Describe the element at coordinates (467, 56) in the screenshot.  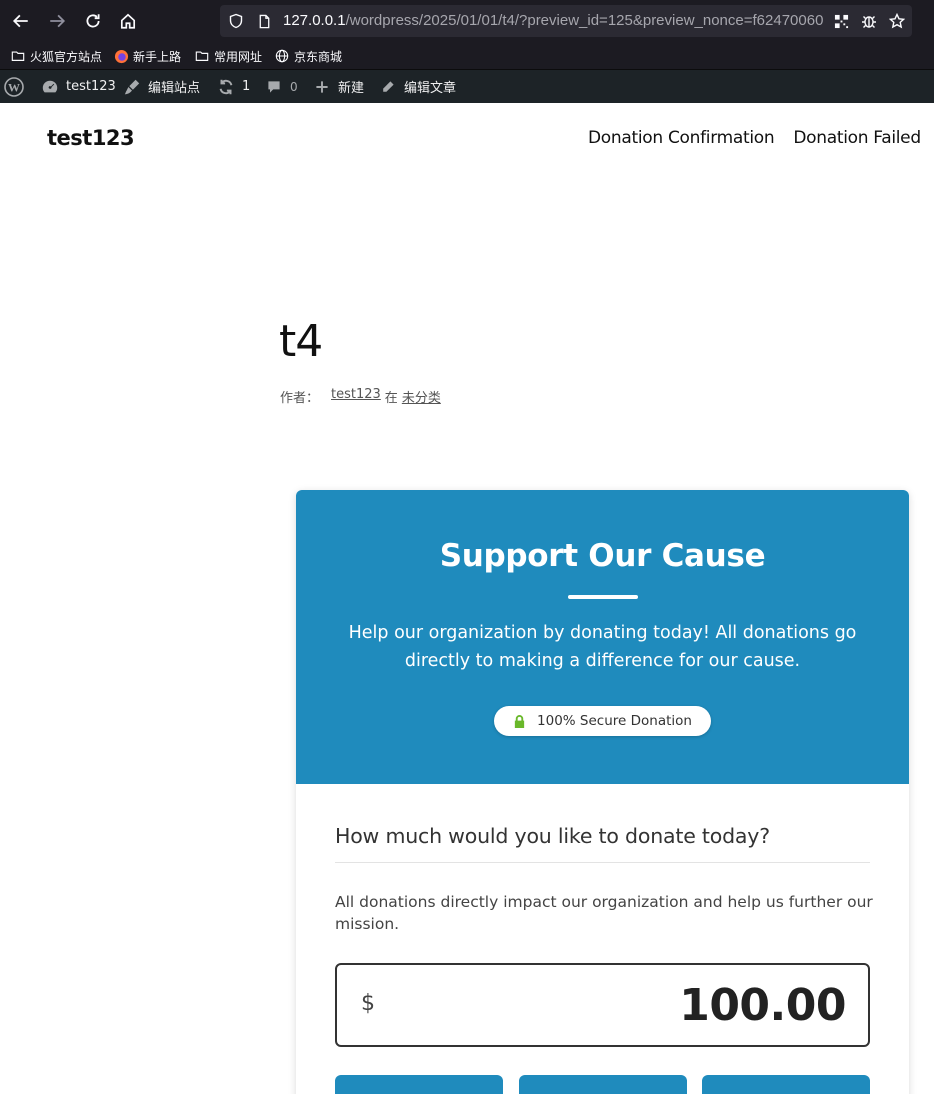
I see `bookmarks-bar: 火狐官方站点 新手上路 常用网址 京东商城` at that location.